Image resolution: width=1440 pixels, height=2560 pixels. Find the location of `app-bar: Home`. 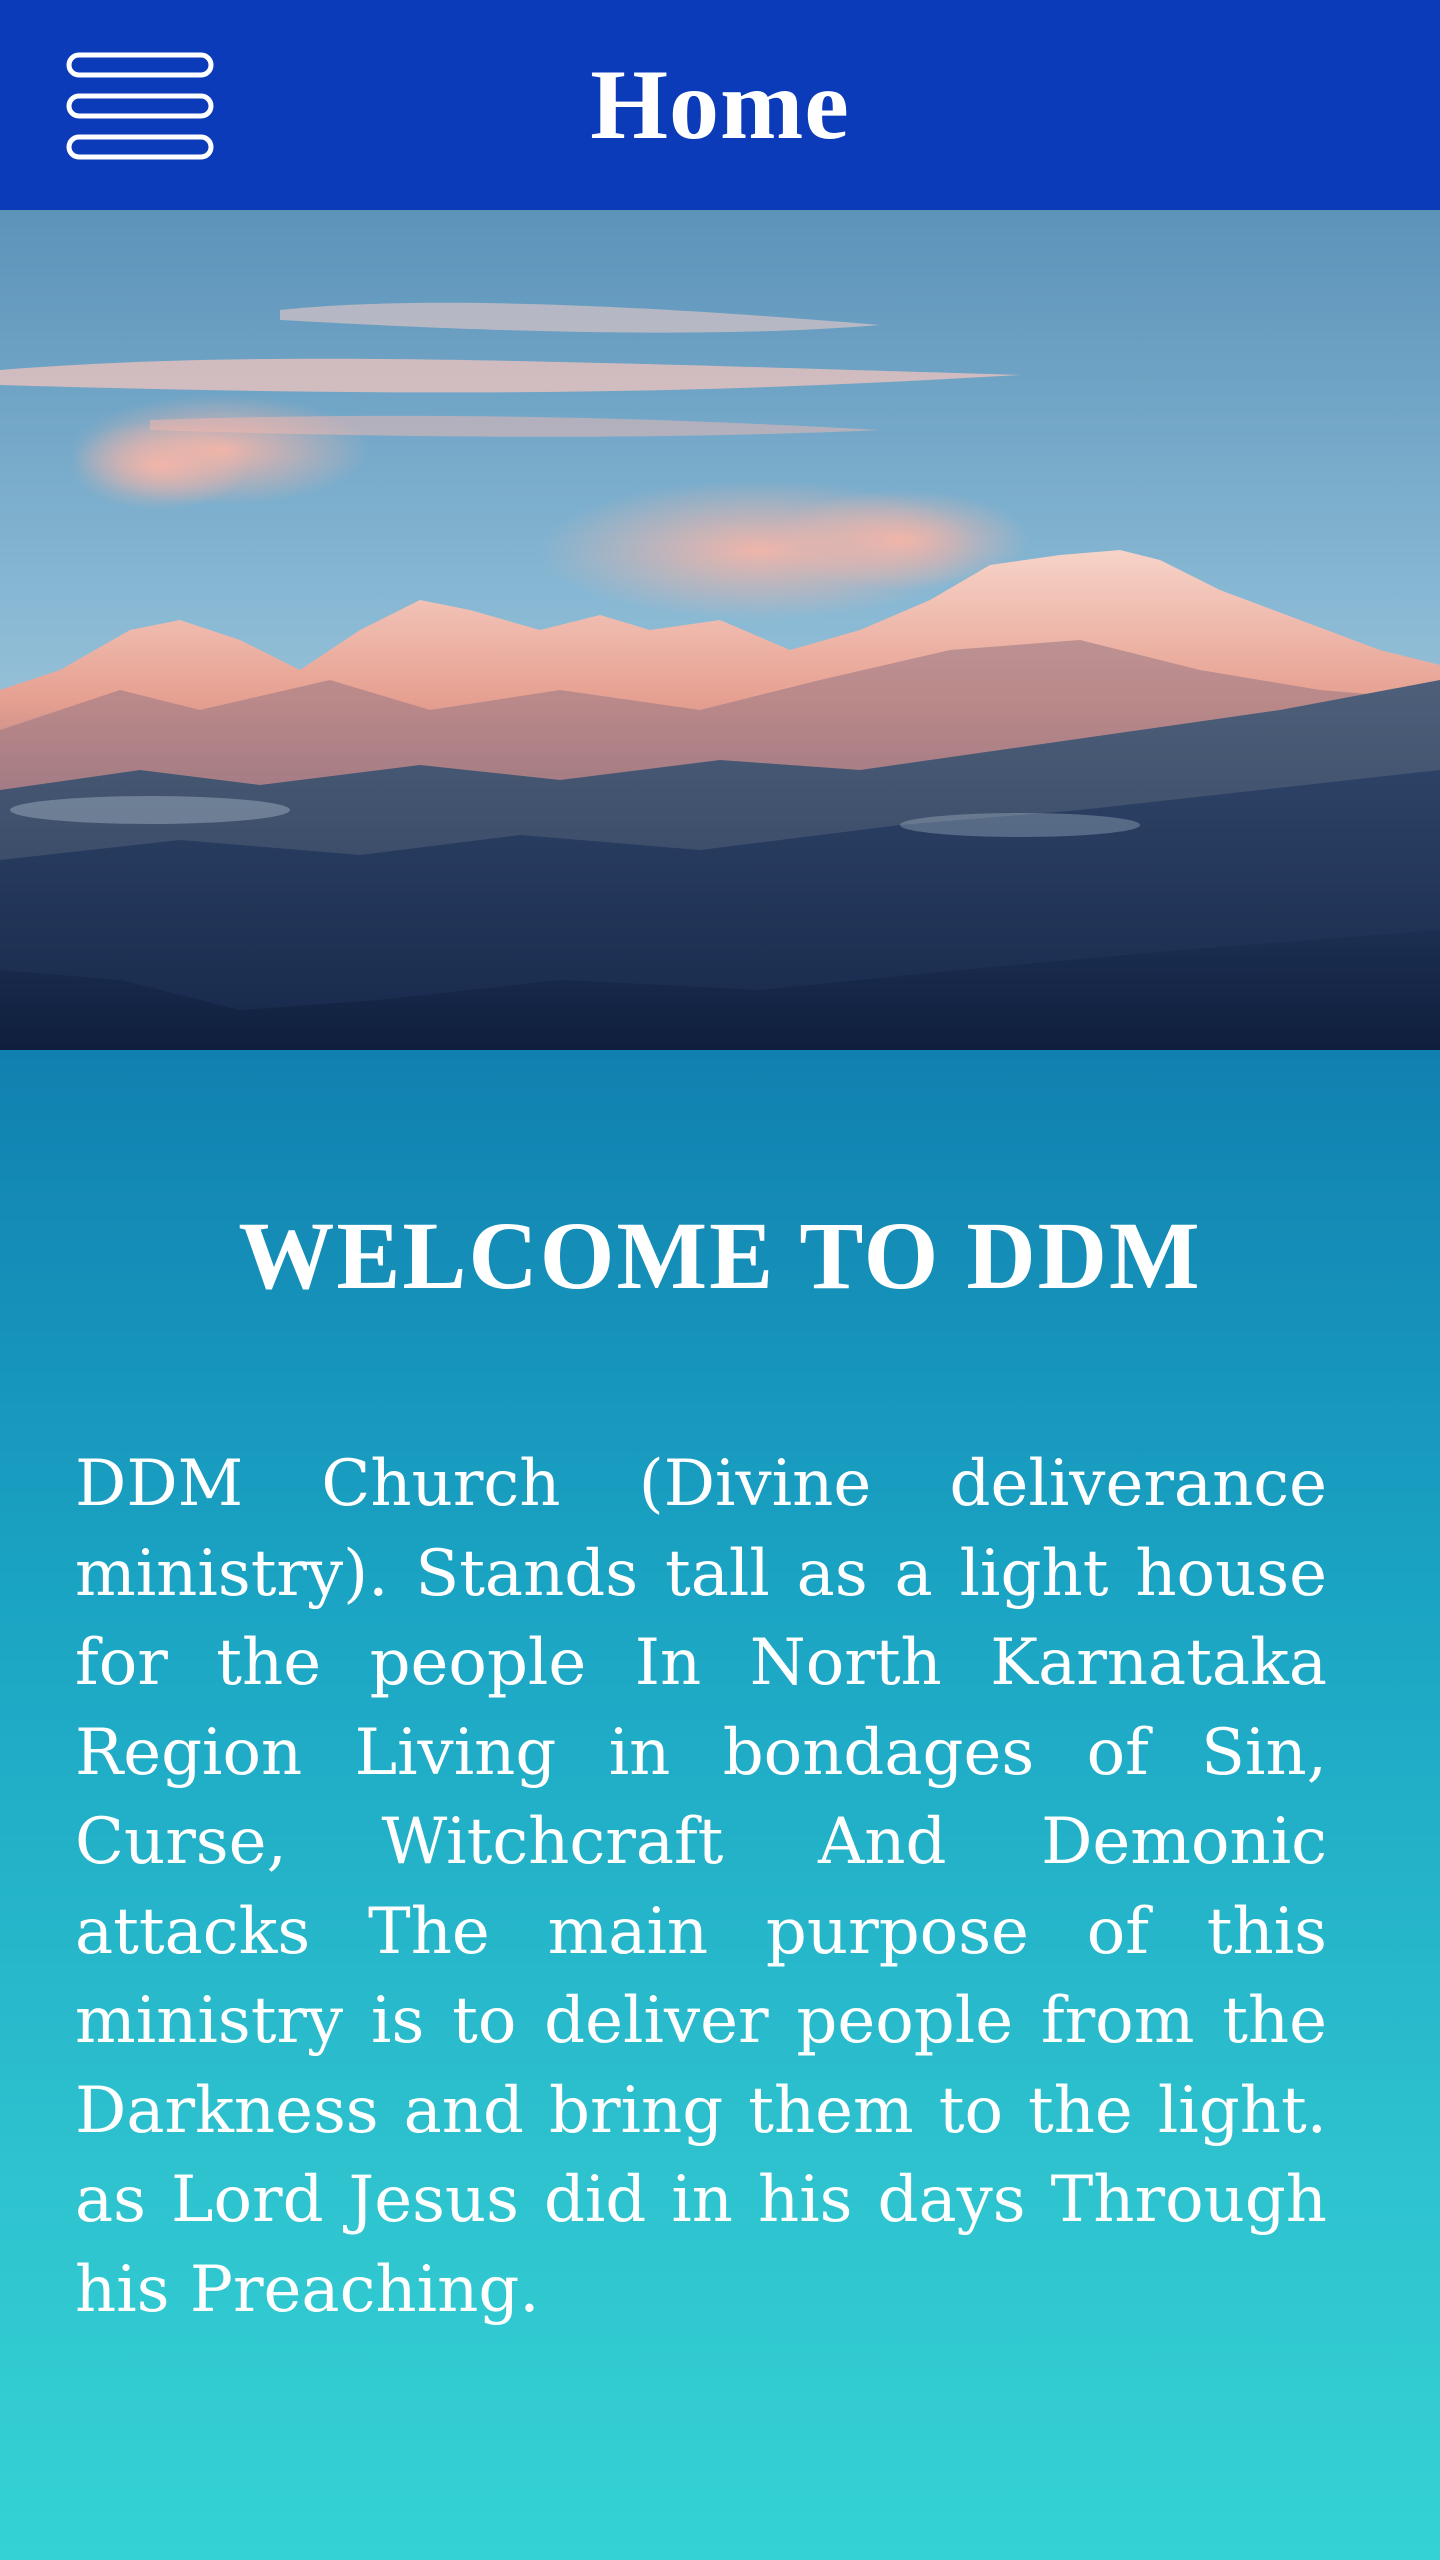

app-bar: Home is located at coordinates (720, 105).